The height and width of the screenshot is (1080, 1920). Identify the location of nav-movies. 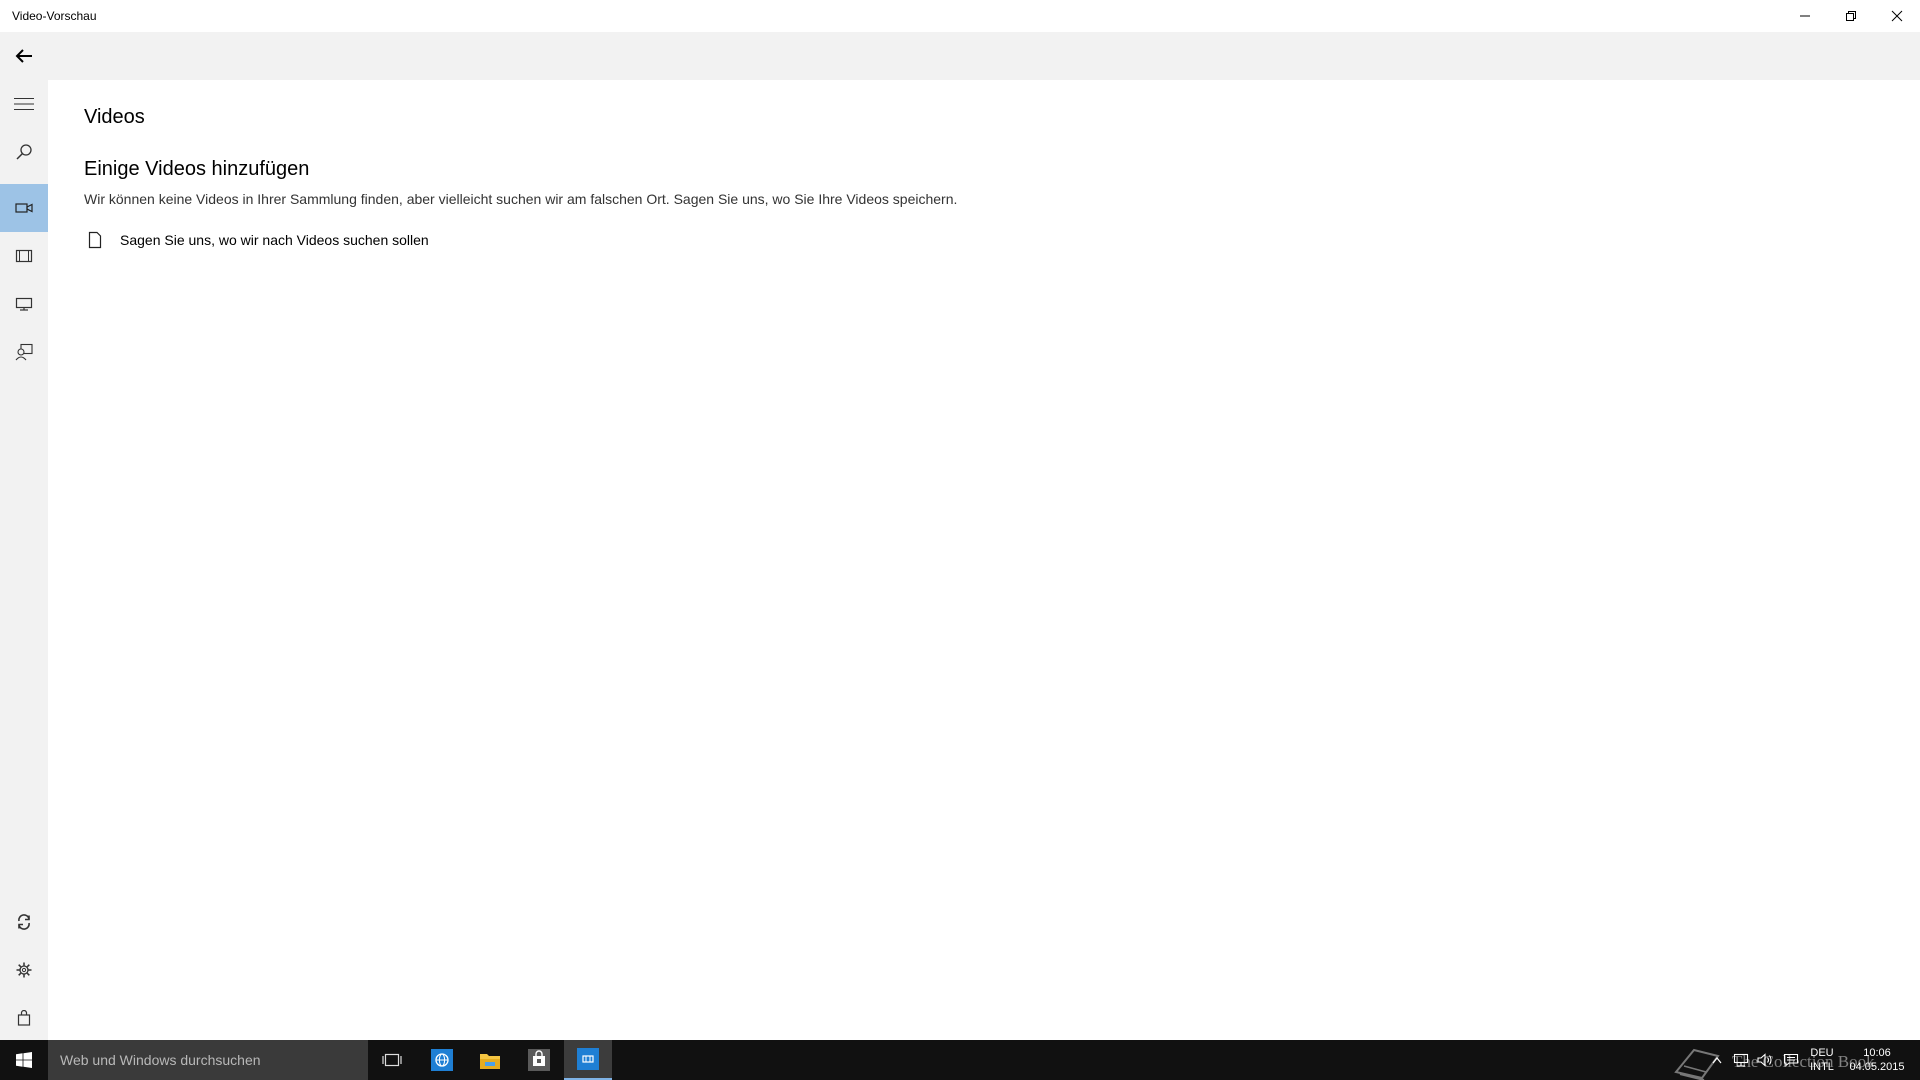
(24, 256).